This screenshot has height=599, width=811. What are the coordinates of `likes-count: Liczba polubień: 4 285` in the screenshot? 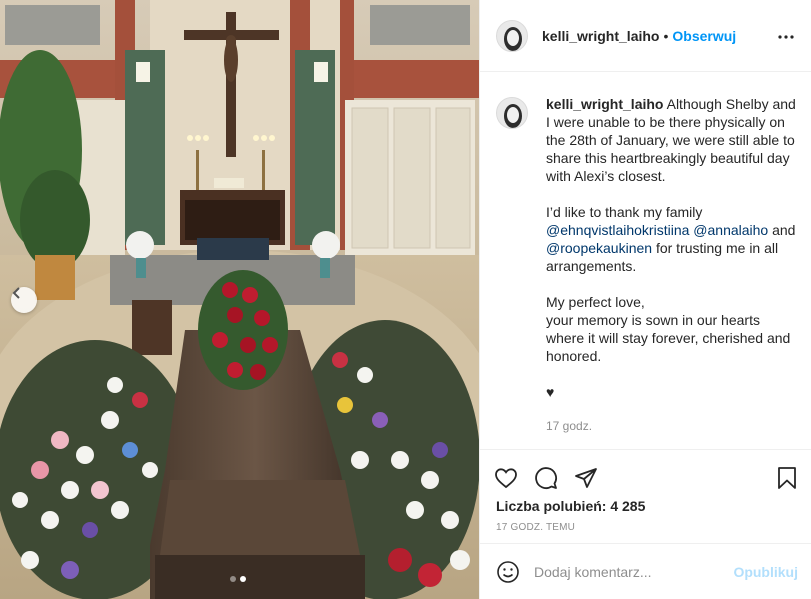 It's located at (645, 506).